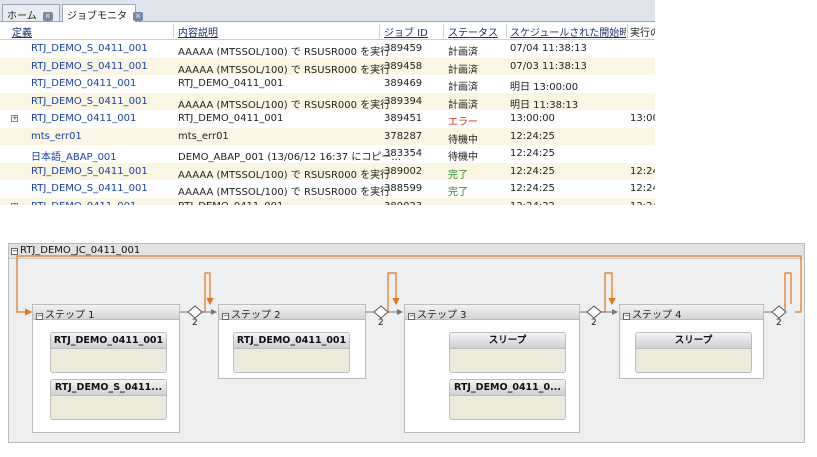 The height and width of the screenshot is (457, 817). I want to click on cell-job-id: 388599, so click(403, 188).